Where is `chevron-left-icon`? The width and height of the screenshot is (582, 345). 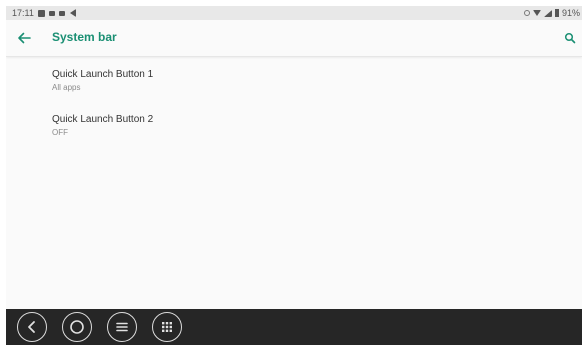
chevron-left-icon is located at coordinates (31, 327).